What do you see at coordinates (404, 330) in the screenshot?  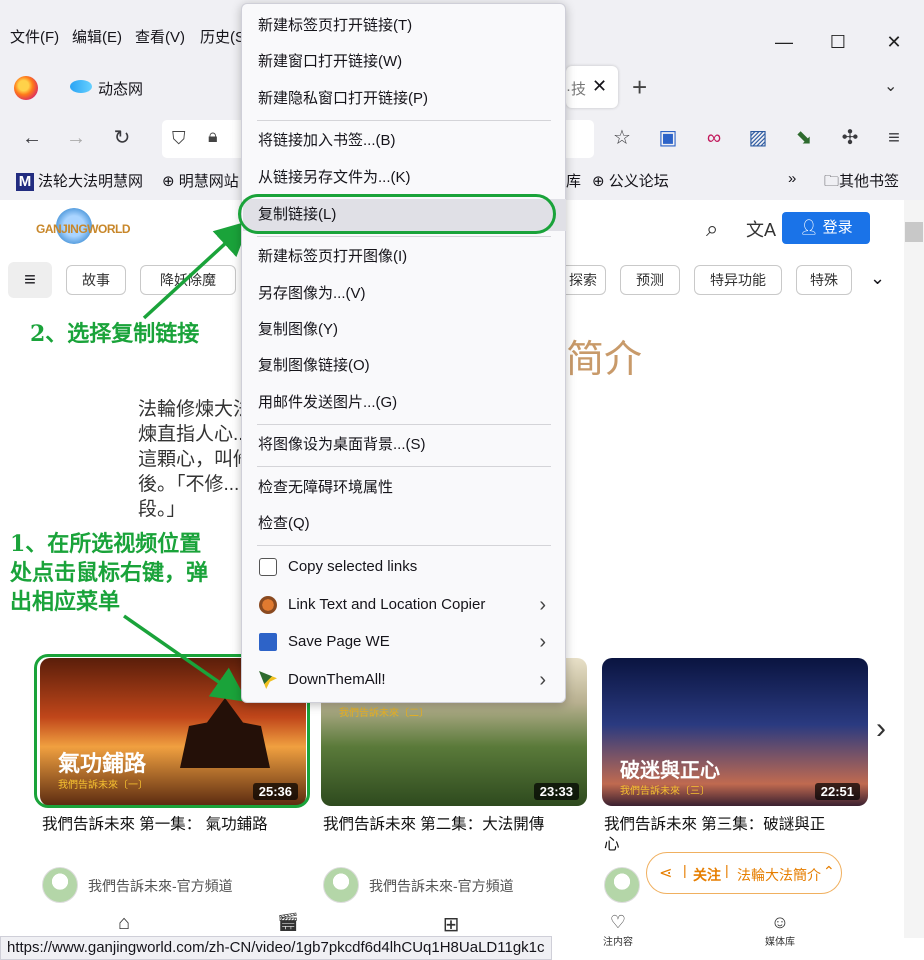 I see `menu-copy-image: 复制图像(Y)` at bounding box center [404, 330].